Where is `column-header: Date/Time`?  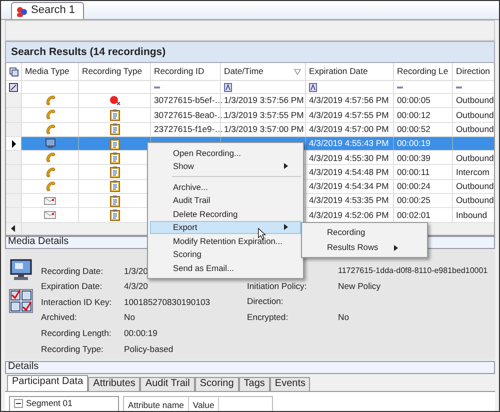
column-header: Date/Time is located at coordinates (263, 71).